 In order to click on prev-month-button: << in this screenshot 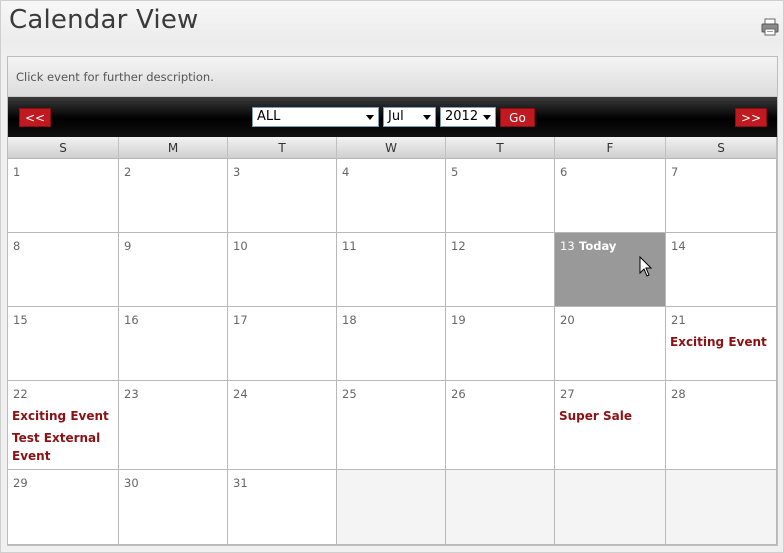, I will do `click(35, 117)`.